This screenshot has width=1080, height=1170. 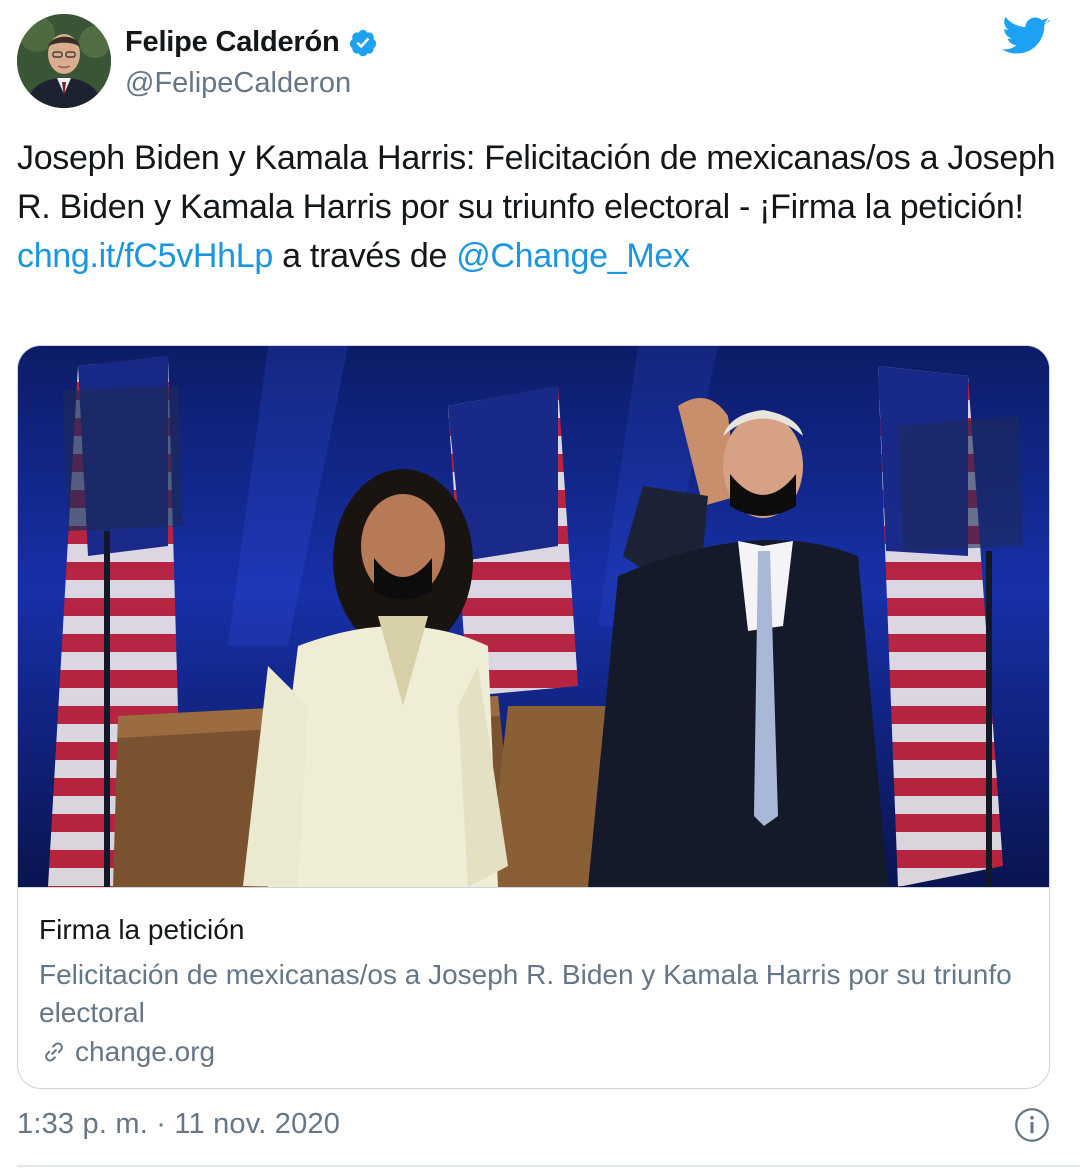 What do you see at coordinates (232, 42) in the screenshot?
I see `display-name: Felipe Calderón` at bounding box center [232, 42].